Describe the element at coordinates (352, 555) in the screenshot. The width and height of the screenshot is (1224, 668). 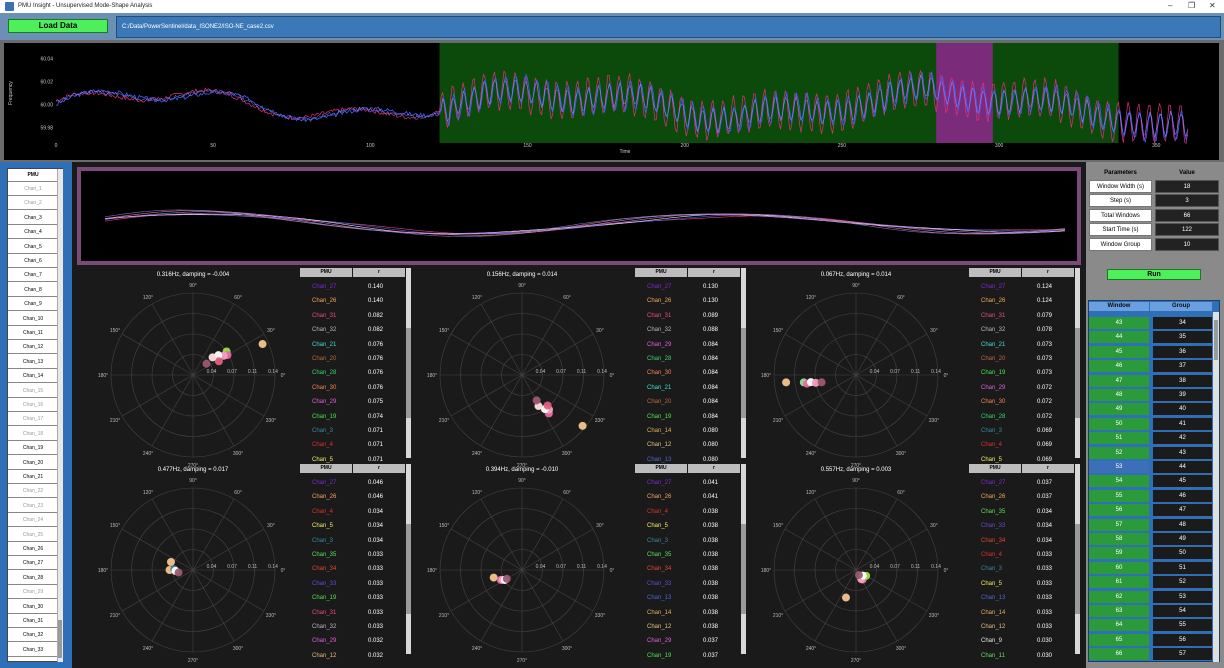
I see `table-row: Chan_35 0.033` at that location.